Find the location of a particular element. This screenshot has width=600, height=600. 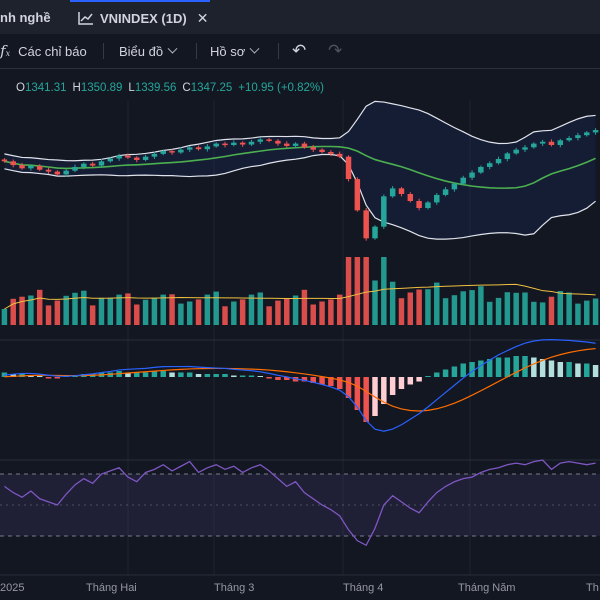

undo-button: ↶ is located at coordinates (299, 51).